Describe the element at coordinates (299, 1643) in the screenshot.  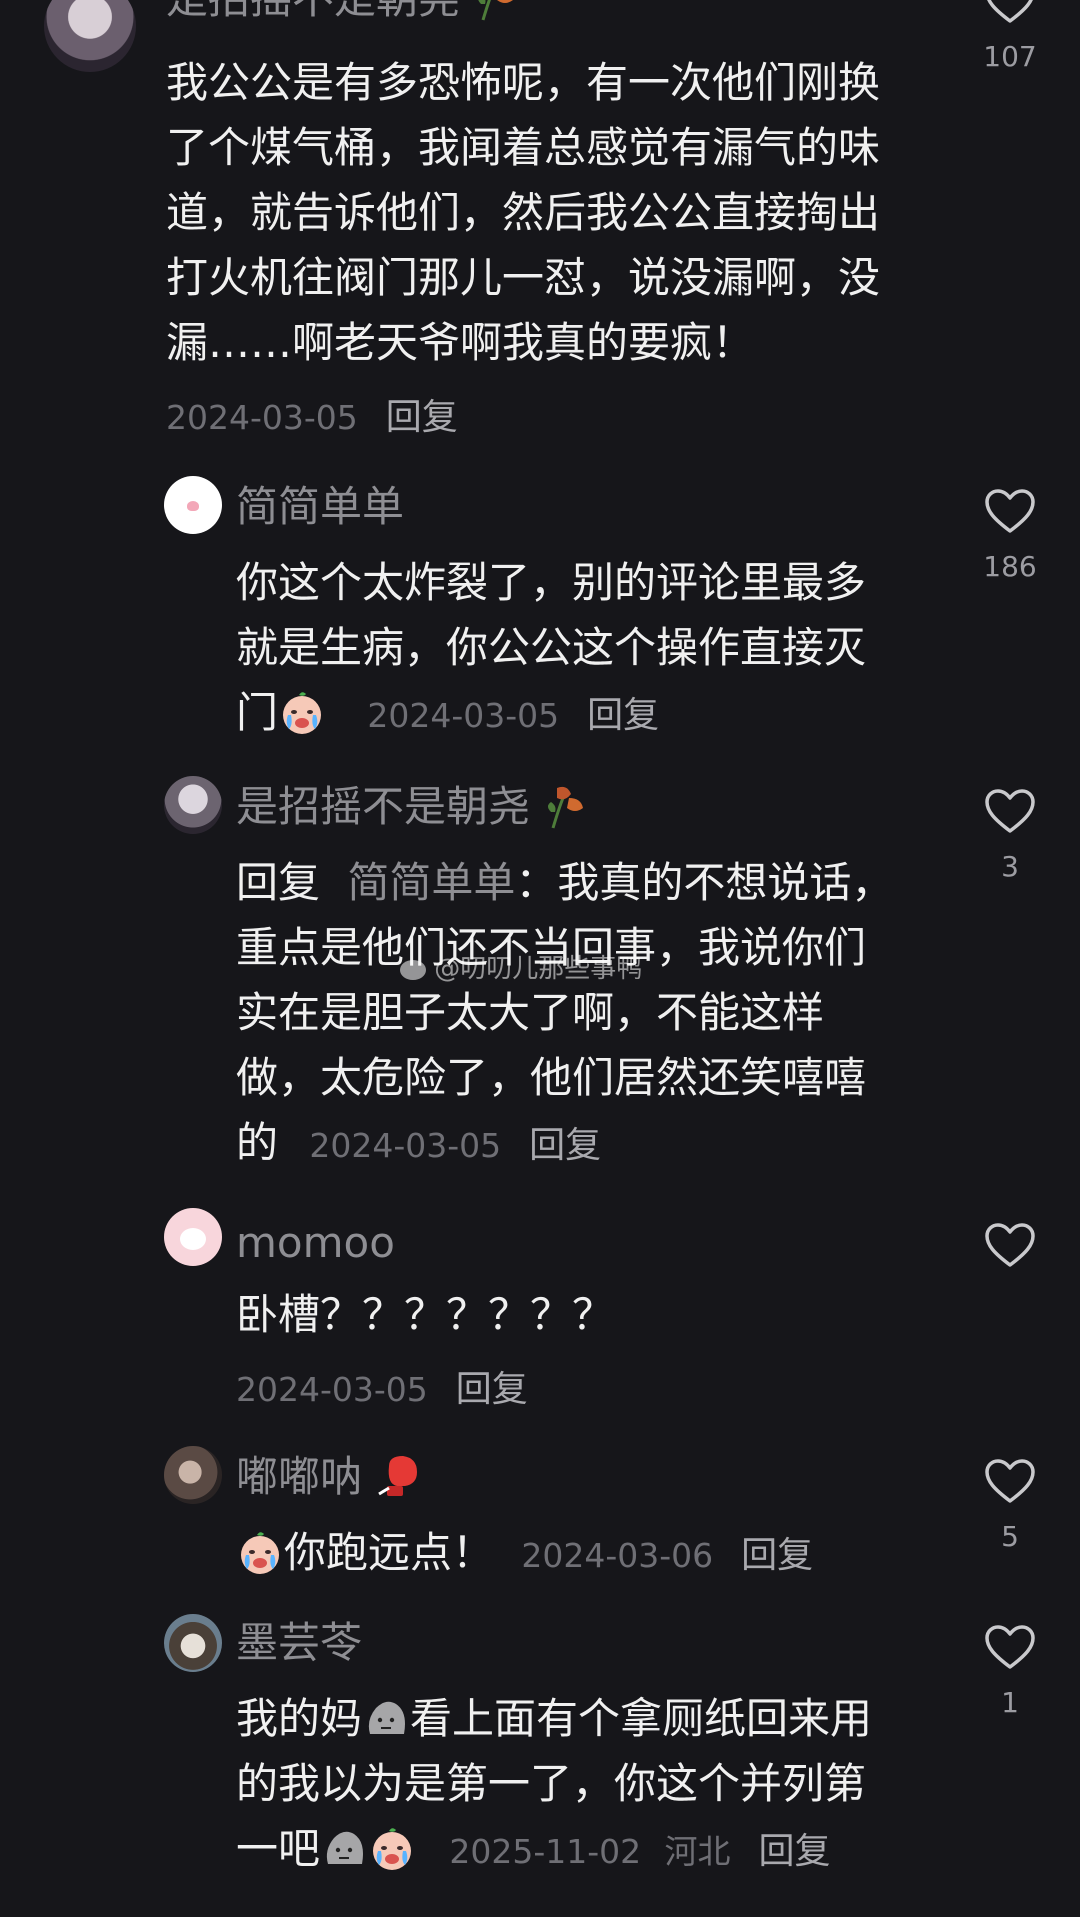
I see `username: 墨芸苓` at that location.